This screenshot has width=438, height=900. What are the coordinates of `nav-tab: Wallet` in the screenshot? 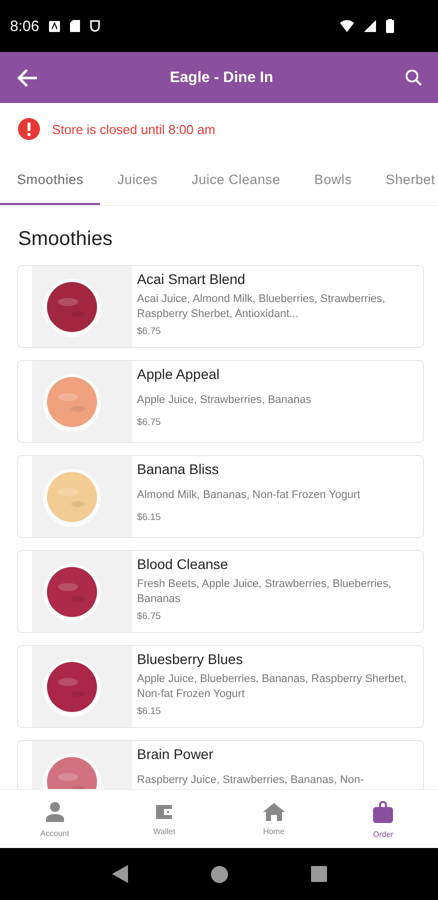 It's located at (164, 819).